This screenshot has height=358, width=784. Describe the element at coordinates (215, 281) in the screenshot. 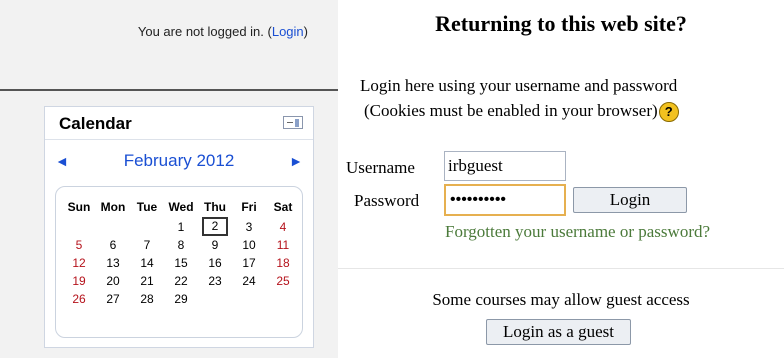

I see `calendar-day: 23` at that location.